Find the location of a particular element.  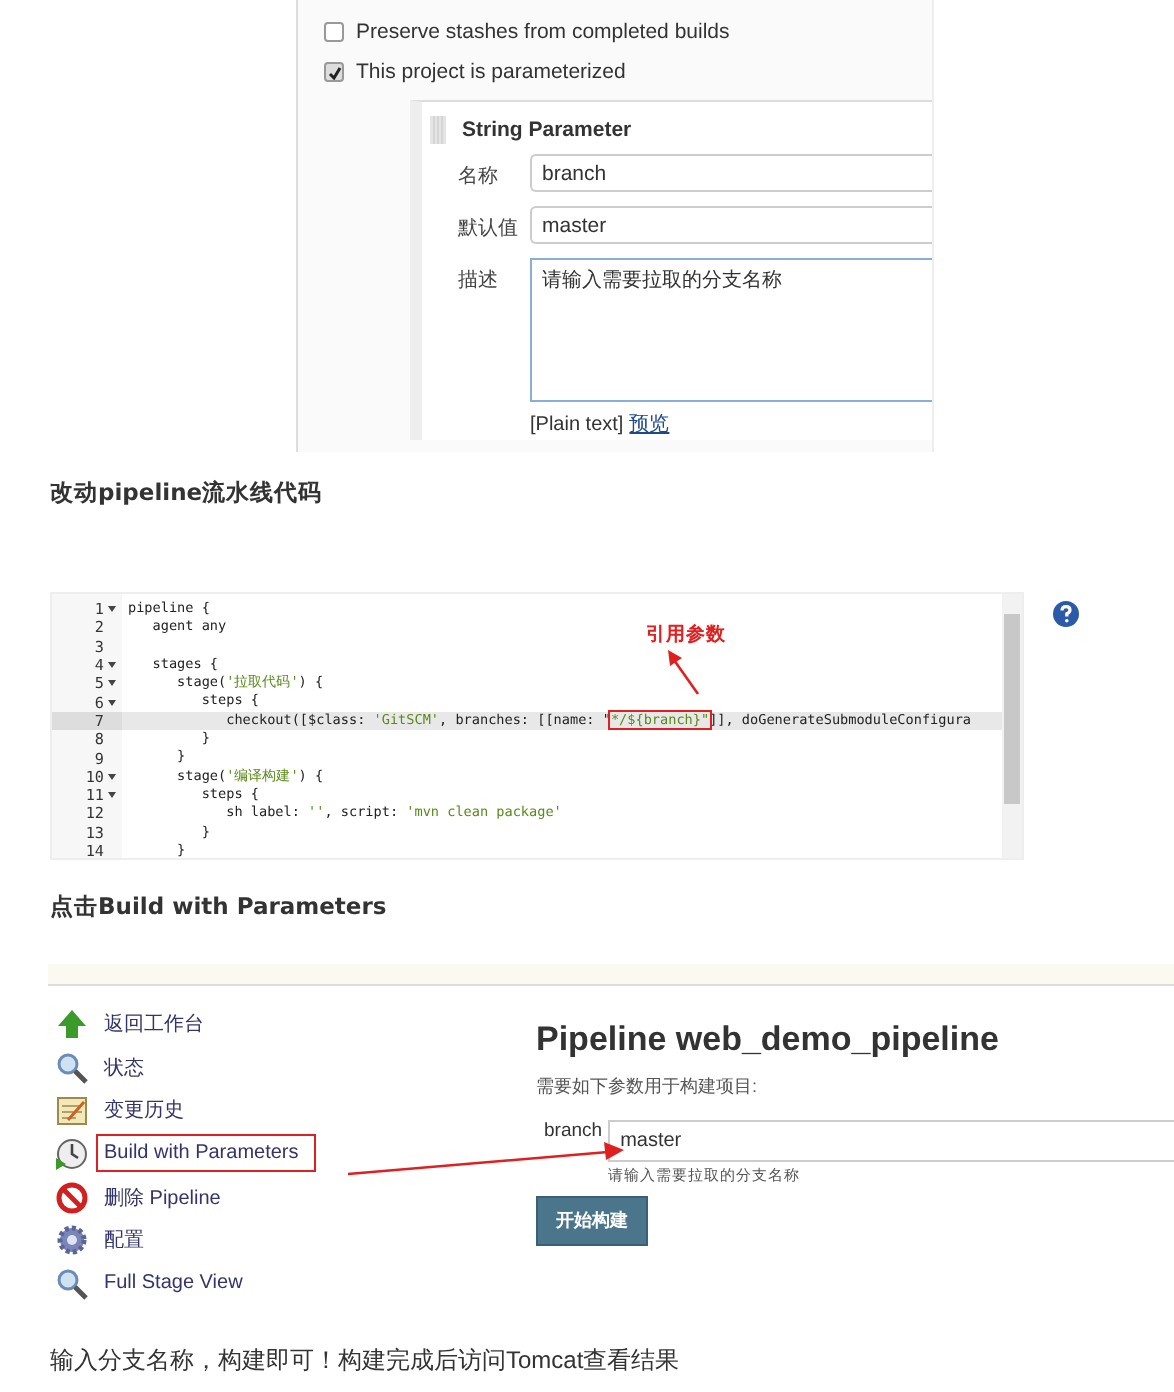

preview-link: 预览 is located at coordinates (649, 425).